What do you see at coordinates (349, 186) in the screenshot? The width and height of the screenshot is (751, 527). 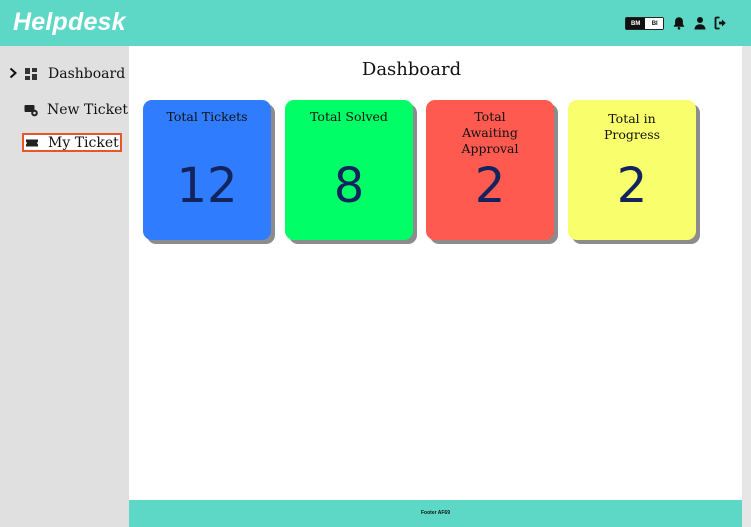 I see `stat-card-value: 8` at bounding box center [349, 186].